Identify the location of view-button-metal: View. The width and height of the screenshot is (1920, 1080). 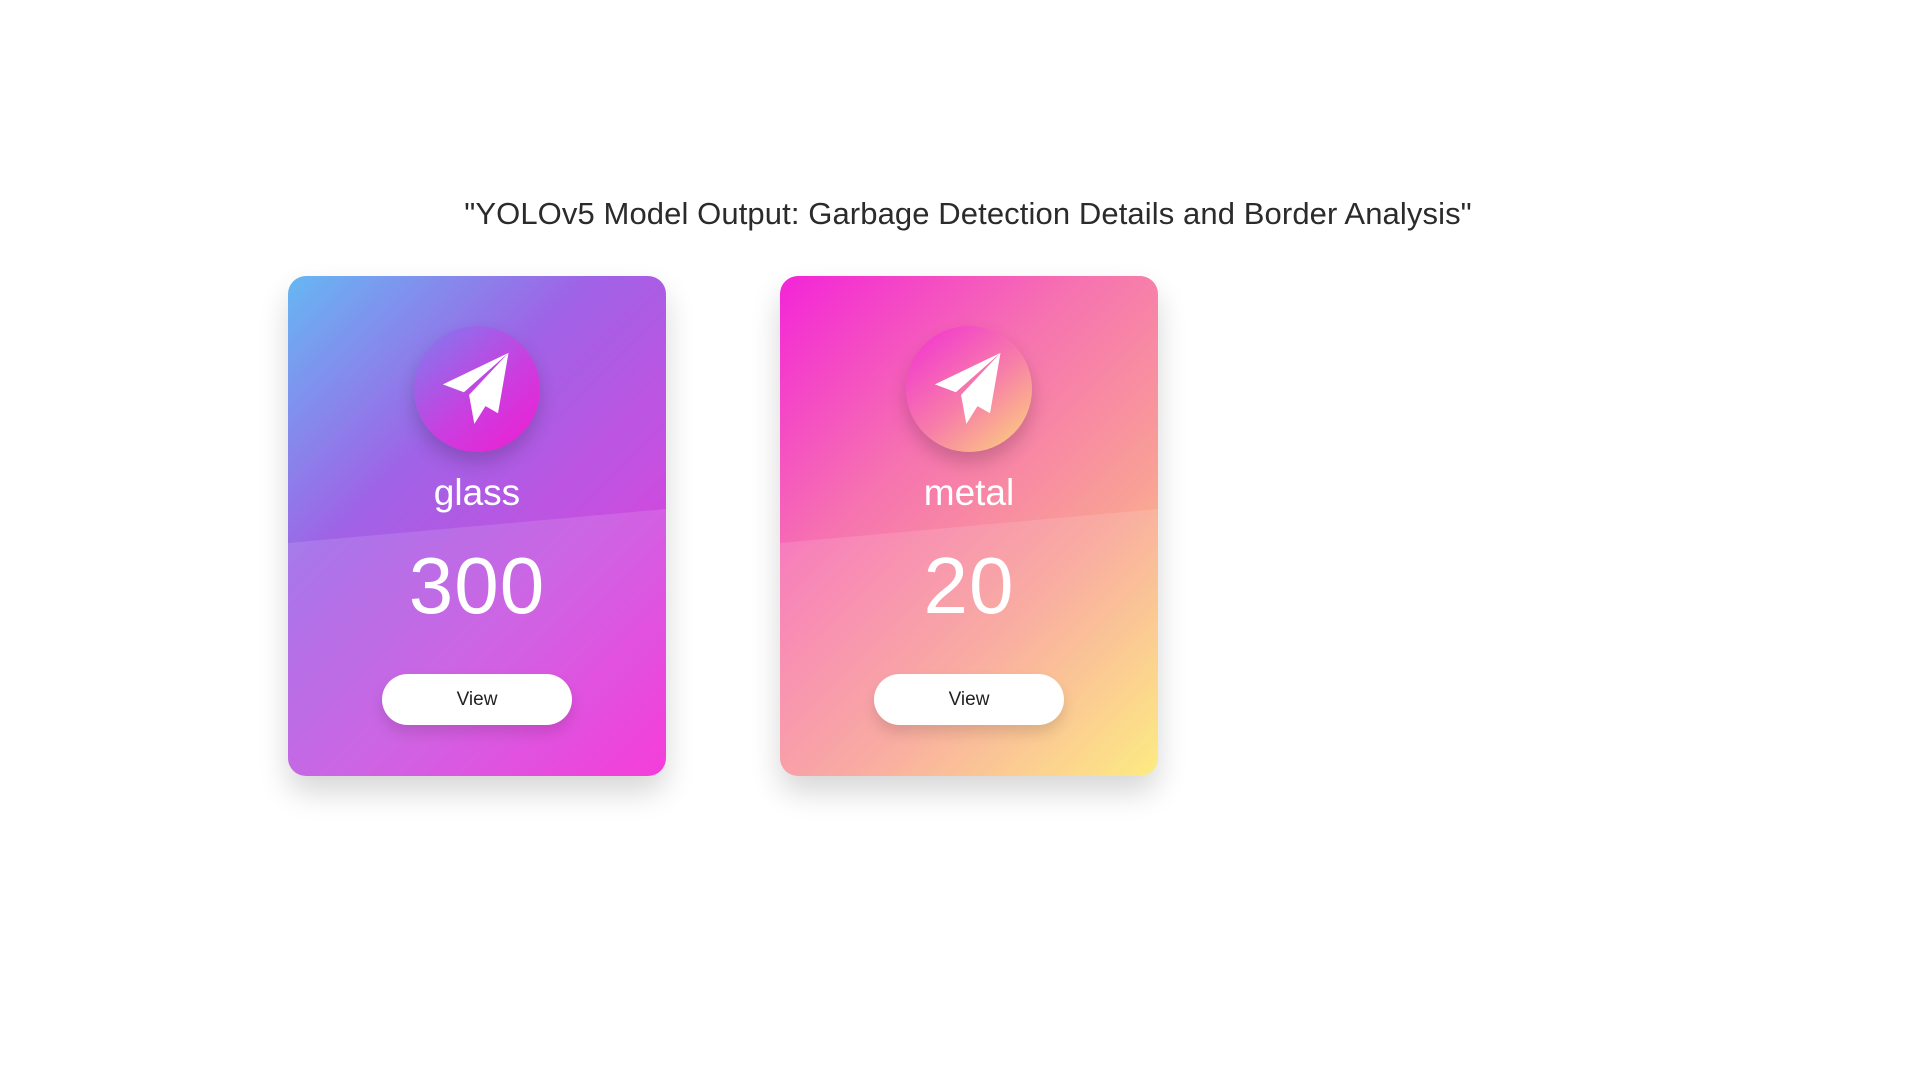
(969, 699).